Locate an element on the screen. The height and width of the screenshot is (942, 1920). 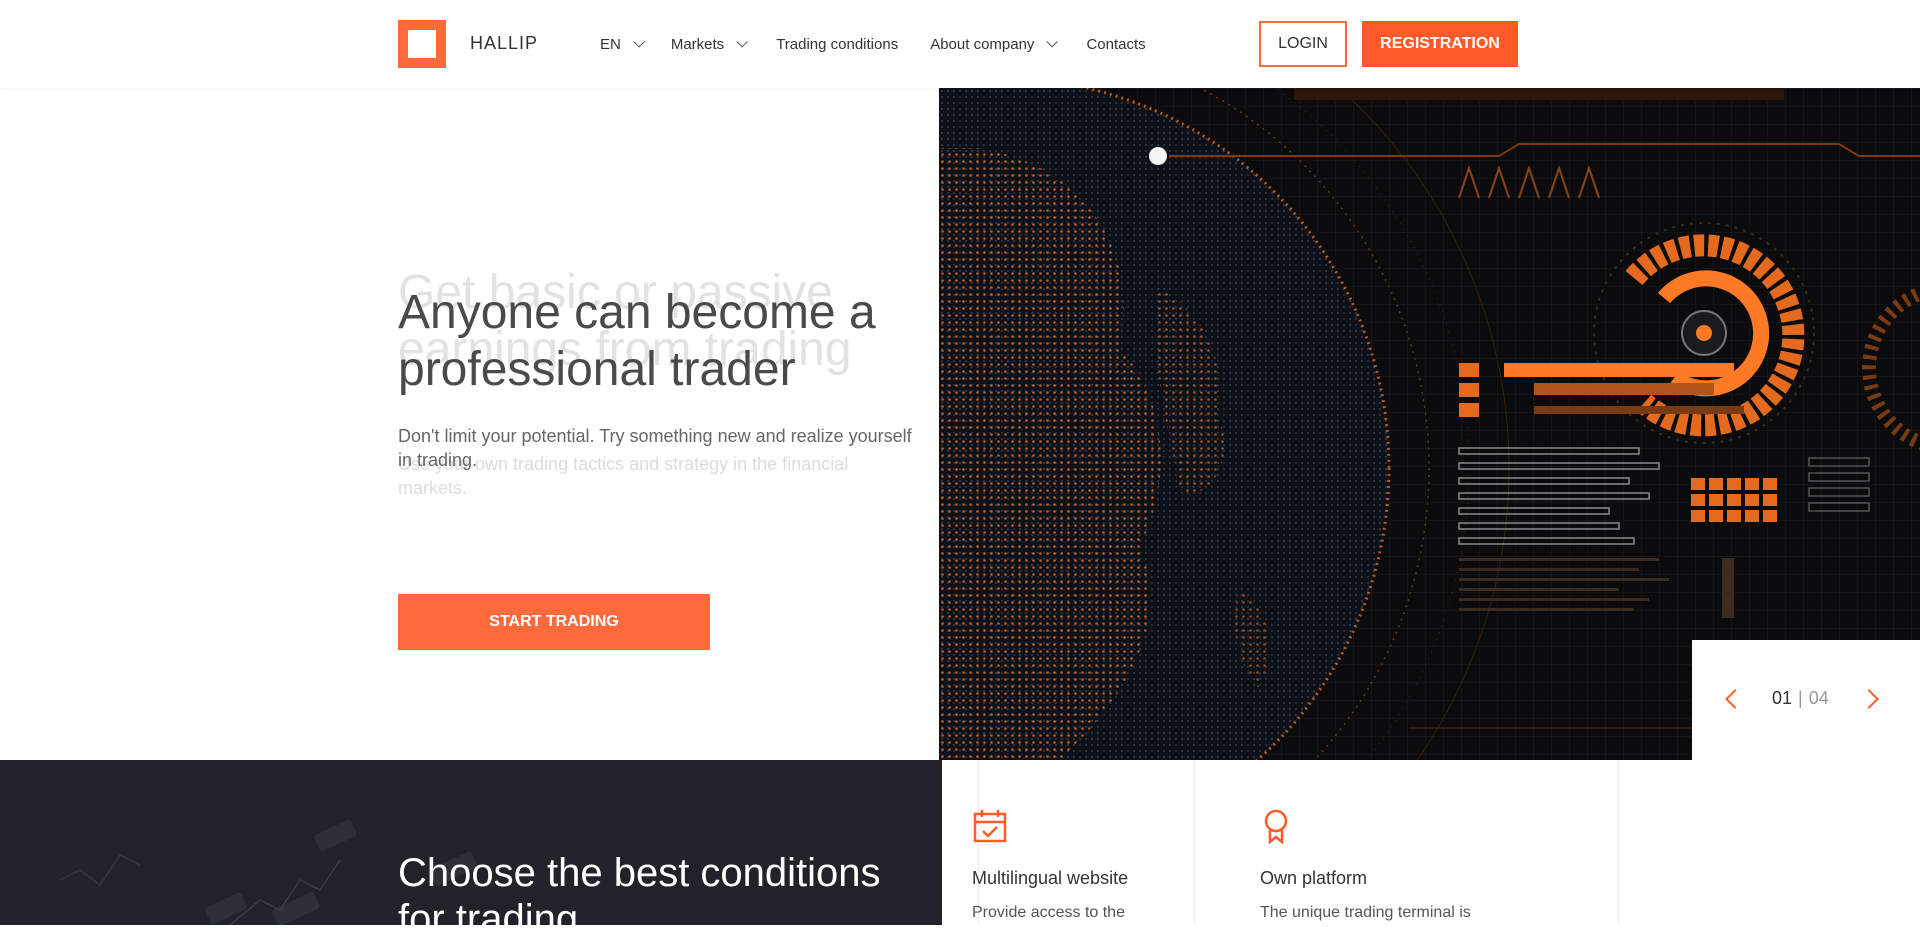
nav-trading-conditions: Trading conditions is located at coordinates (837, 44).